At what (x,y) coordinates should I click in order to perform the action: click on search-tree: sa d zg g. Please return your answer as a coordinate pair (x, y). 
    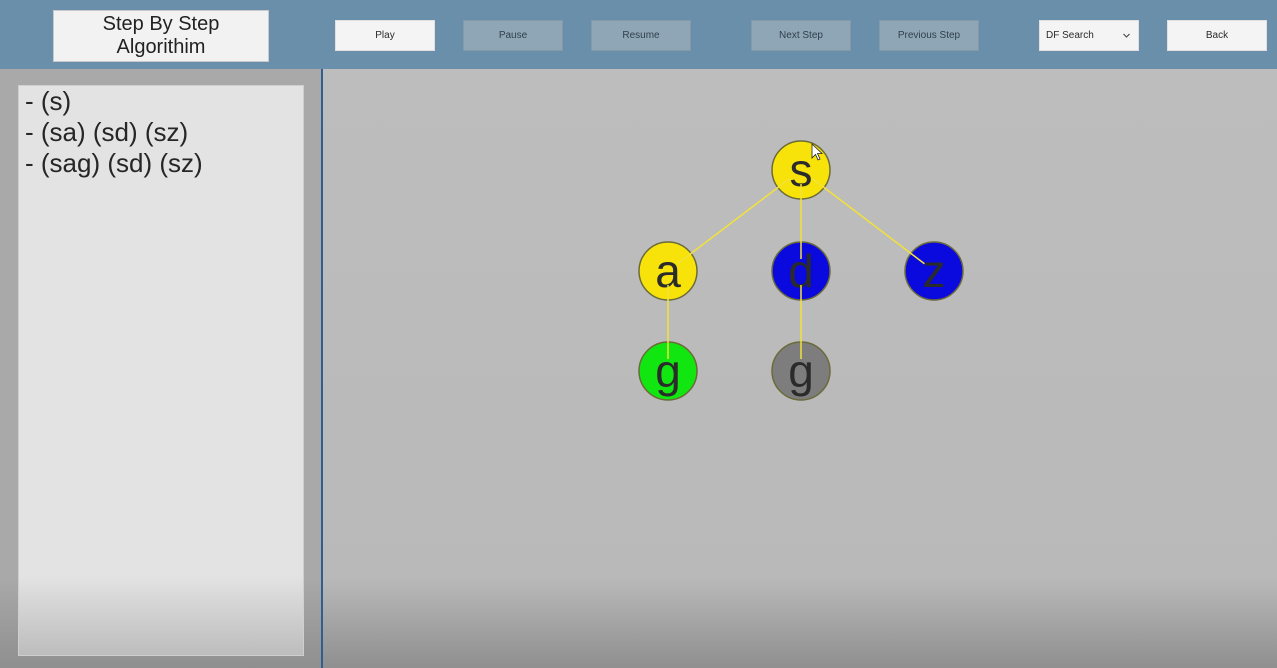
    Looking at the image, I should click on (801, 270).